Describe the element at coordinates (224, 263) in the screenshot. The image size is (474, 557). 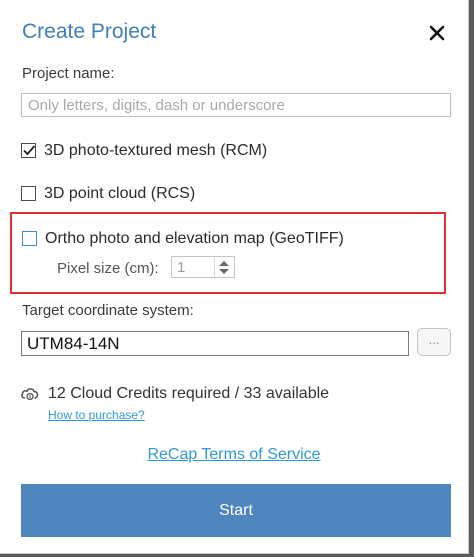
I see `stepper-up-icon` at that location.